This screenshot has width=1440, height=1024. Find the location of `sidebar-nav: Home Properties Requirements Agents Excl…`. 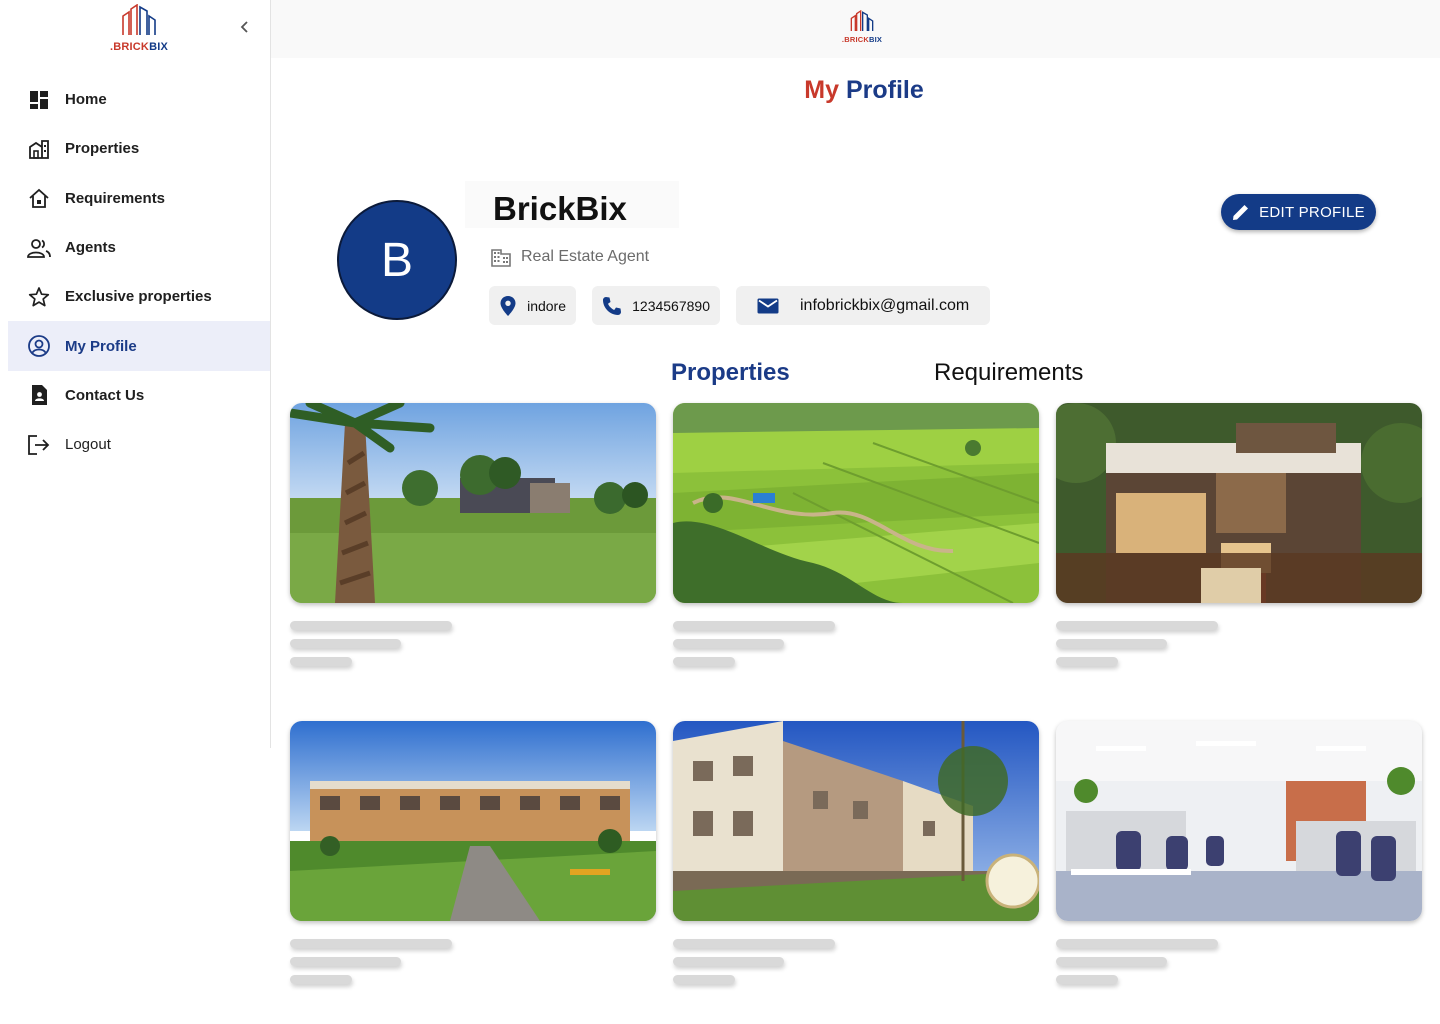

sidebar-nav: Home Properties Requirements Agents Excl… is located at coordinates (139, 272).